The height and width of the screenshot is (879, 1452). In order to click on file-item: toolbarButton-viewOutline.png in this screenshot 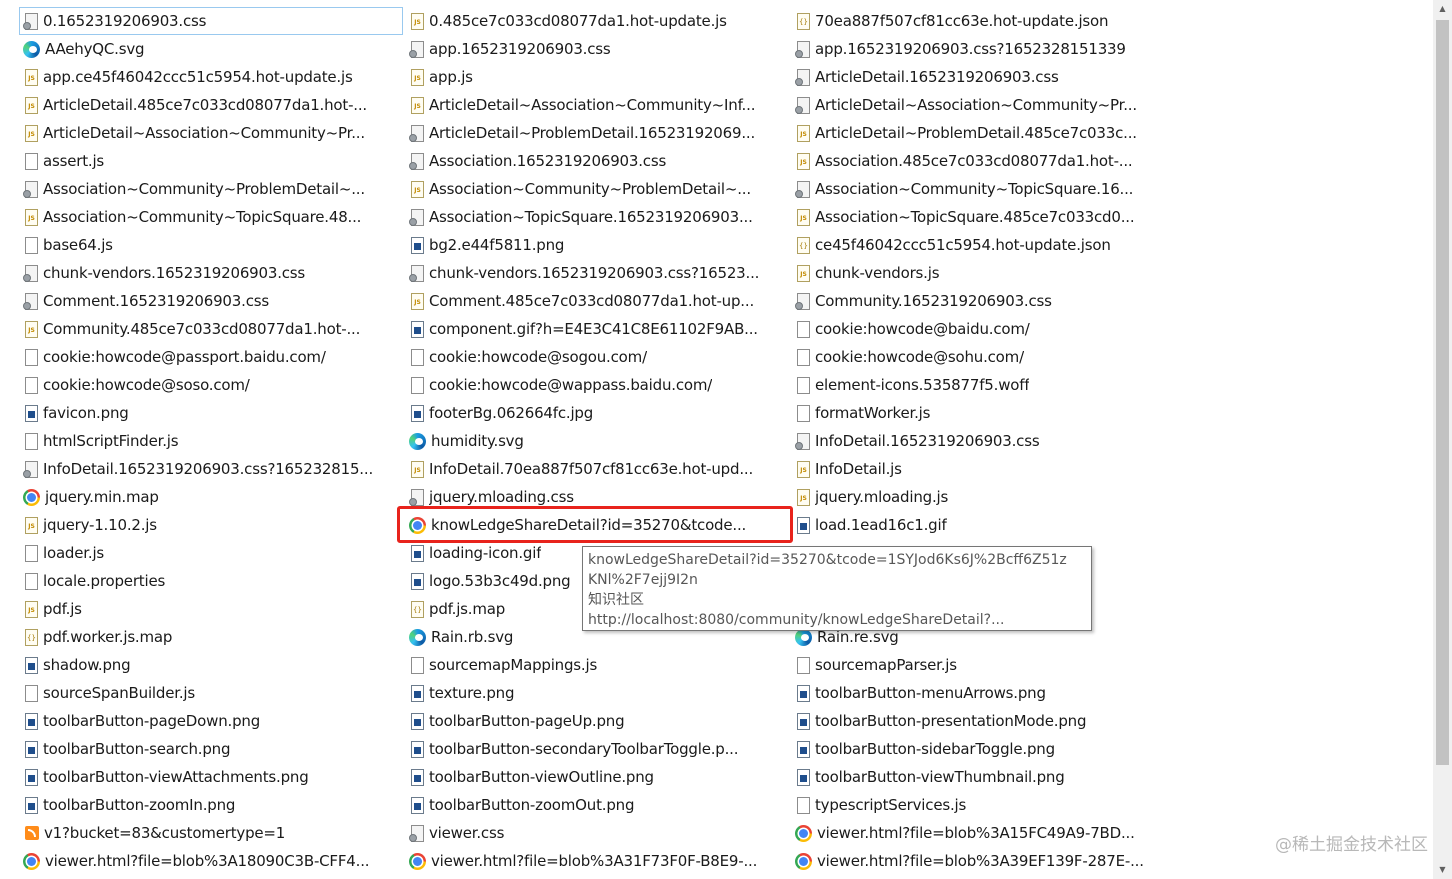, I will do `click(596, 777)`.